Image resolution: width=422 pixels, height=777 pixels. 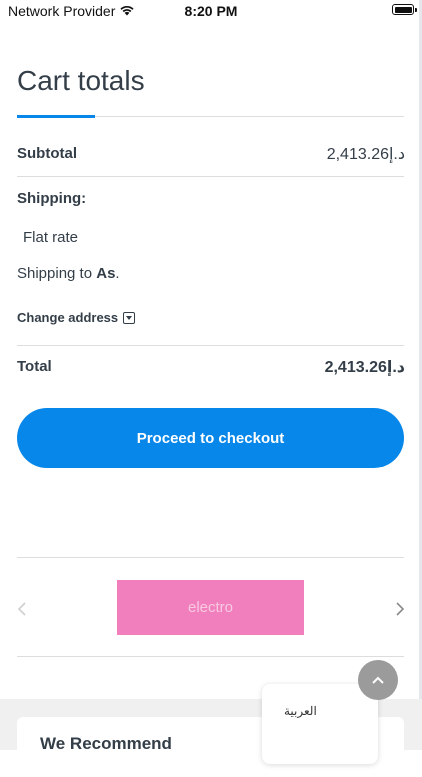 I want to click on shipping-to-place: As, so click(x=106, y=273).